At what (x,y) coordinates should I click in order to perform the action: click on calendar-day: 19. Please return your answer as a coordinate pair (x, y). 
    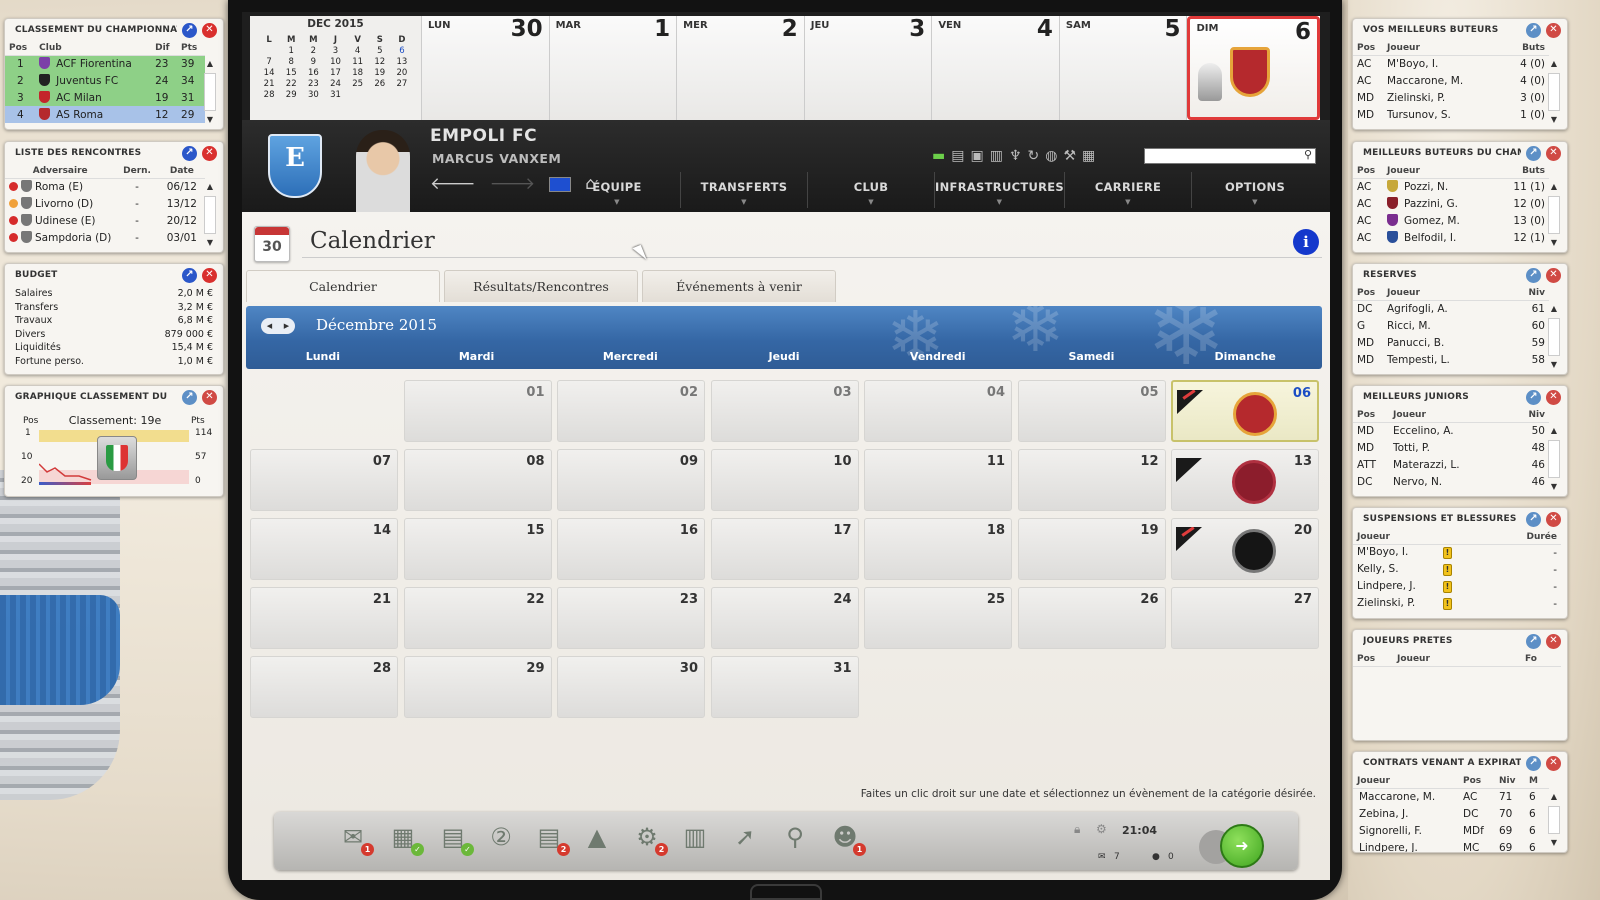
    Looking at the image, I should click on (1091, 549).